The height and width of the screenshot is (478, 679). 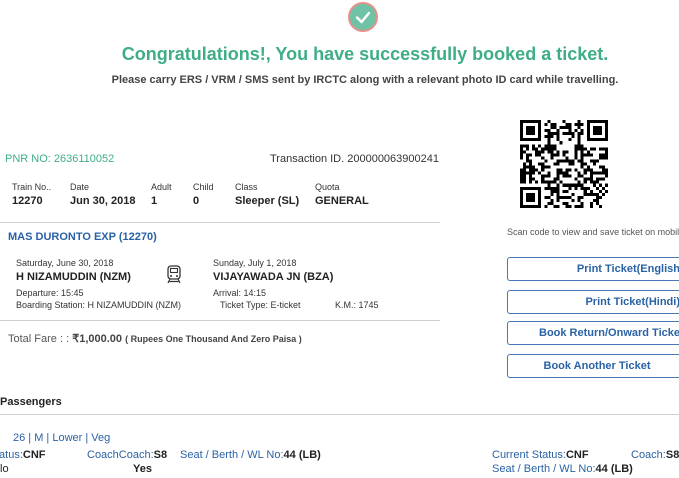 I want to click on print-ticket-english-button: Print Ticket(English, so click(x=593, y=269).